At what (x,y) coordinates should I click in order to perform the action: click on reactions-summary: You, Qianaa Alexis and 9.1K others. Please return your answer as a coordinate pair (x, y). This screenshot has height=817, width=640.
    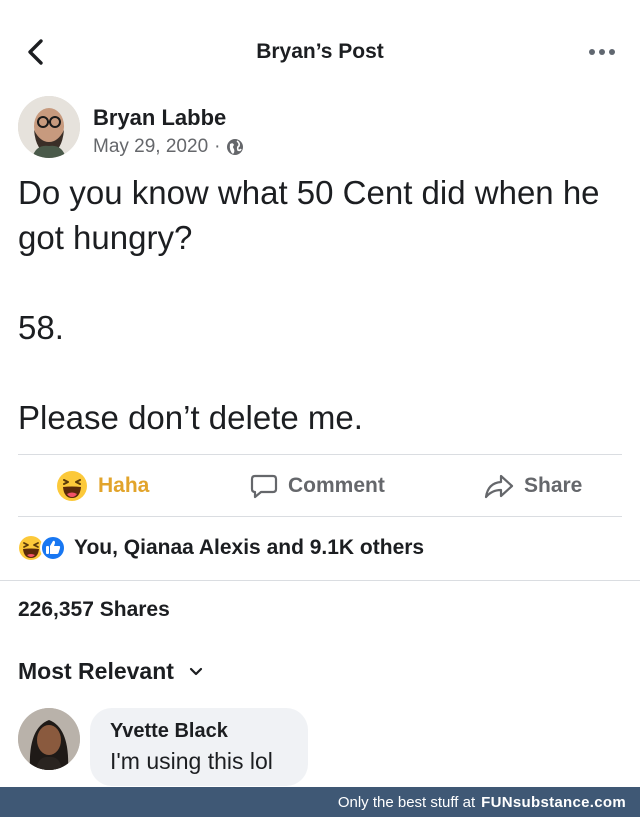
    Looking at the image, I should click on (221, 548).